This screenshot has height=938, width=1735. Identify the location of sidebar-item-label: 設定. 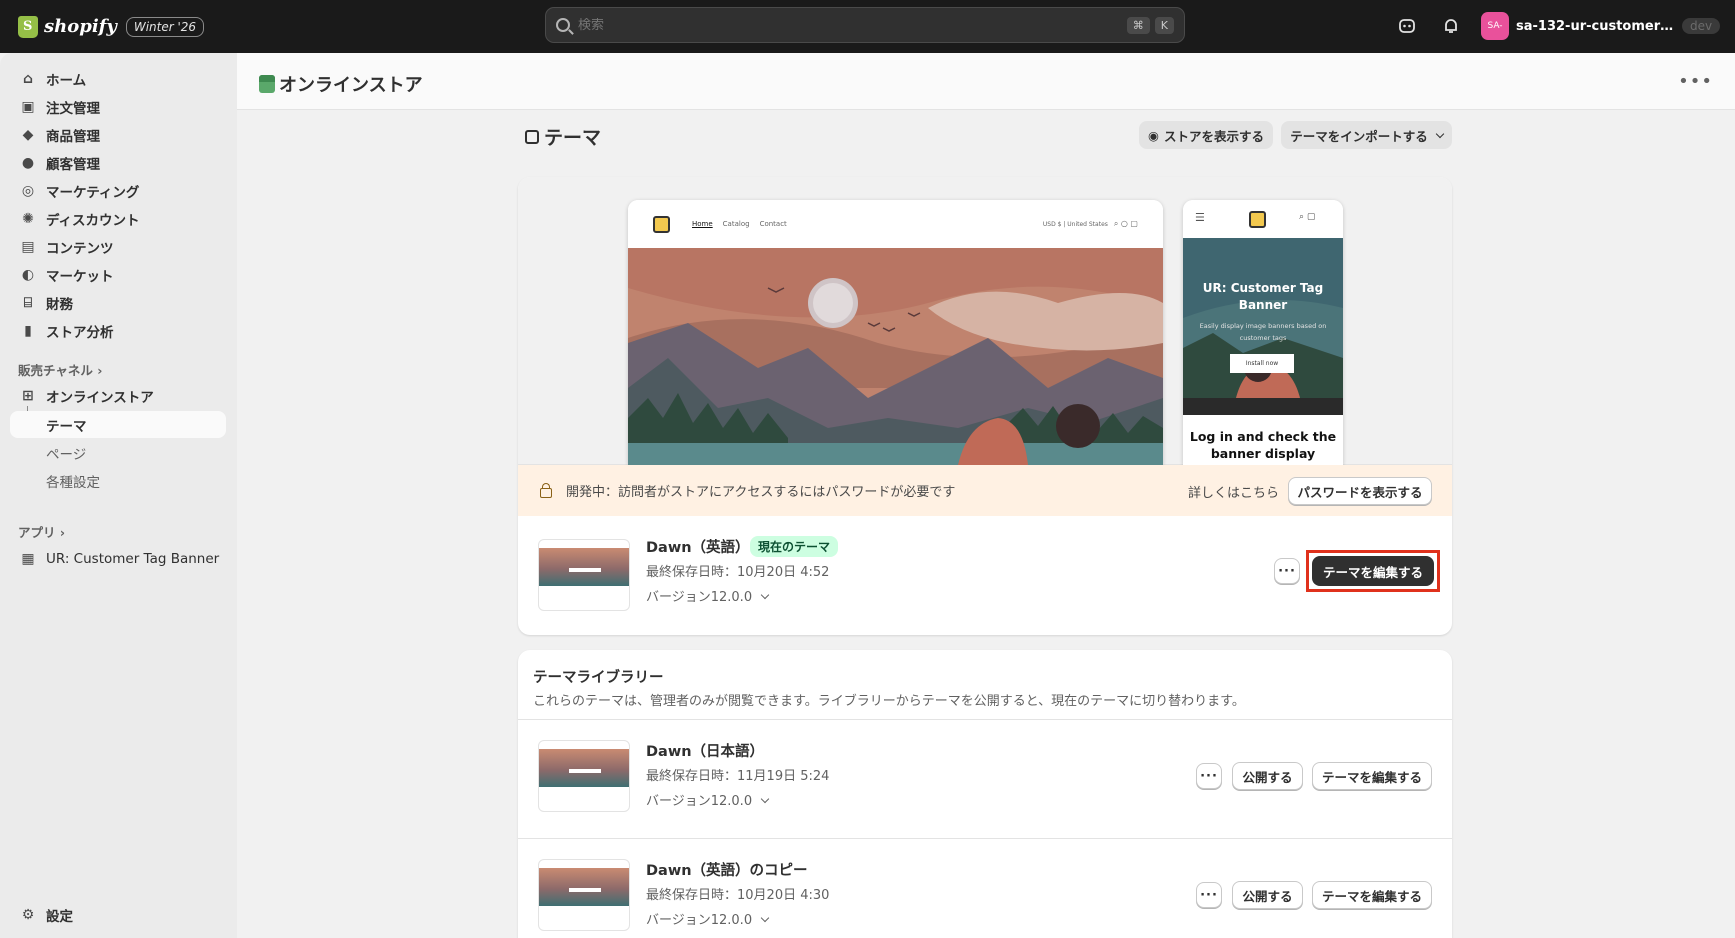
(59, 916).